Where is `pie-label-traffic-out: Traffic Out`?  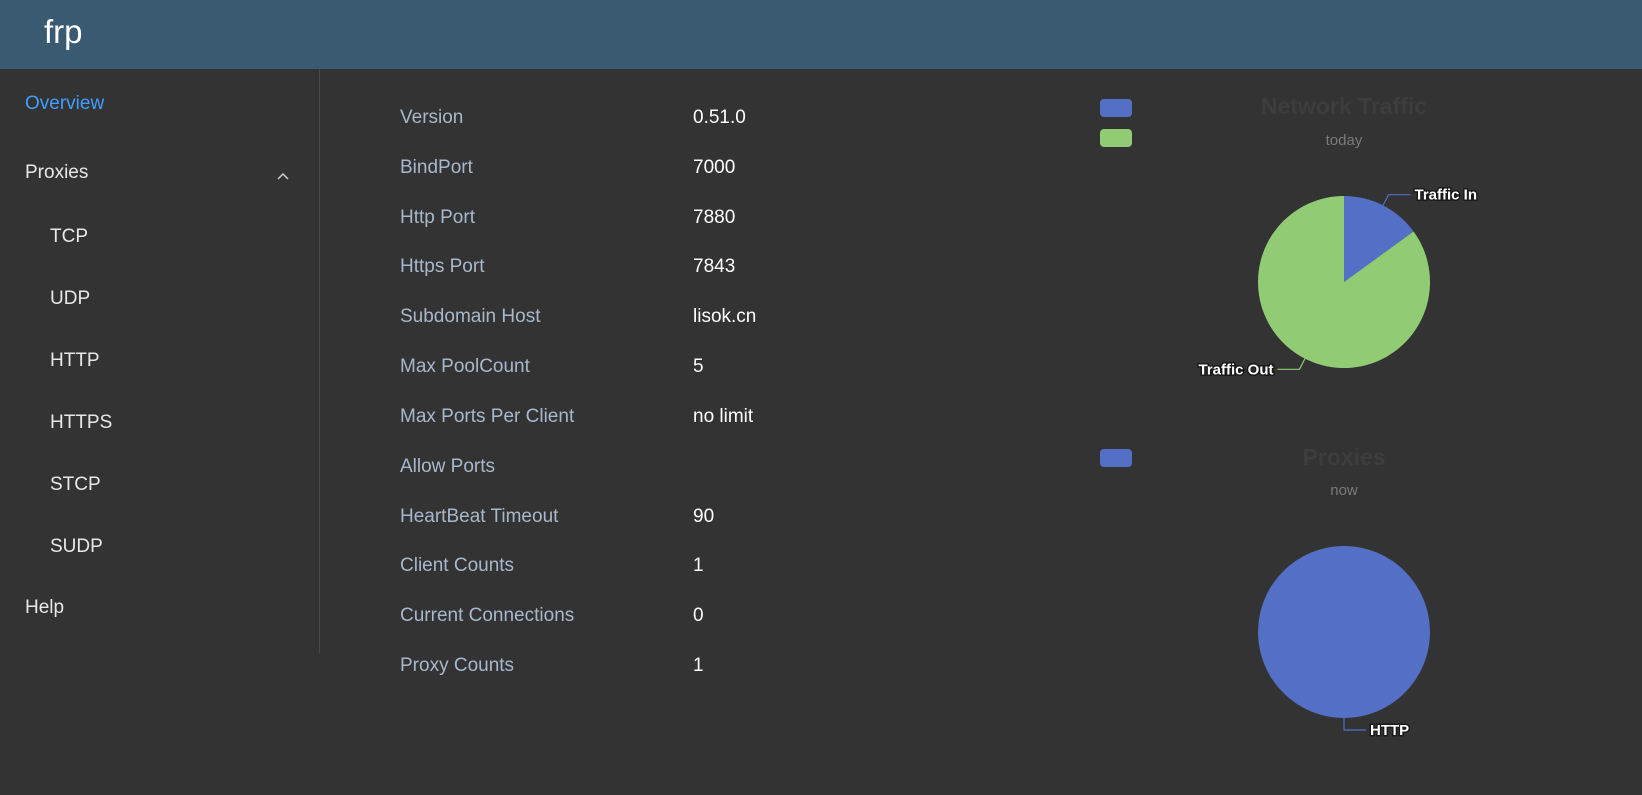 pie-label-traffic-out: Traffic Out is located at coordinates (1235, 369).